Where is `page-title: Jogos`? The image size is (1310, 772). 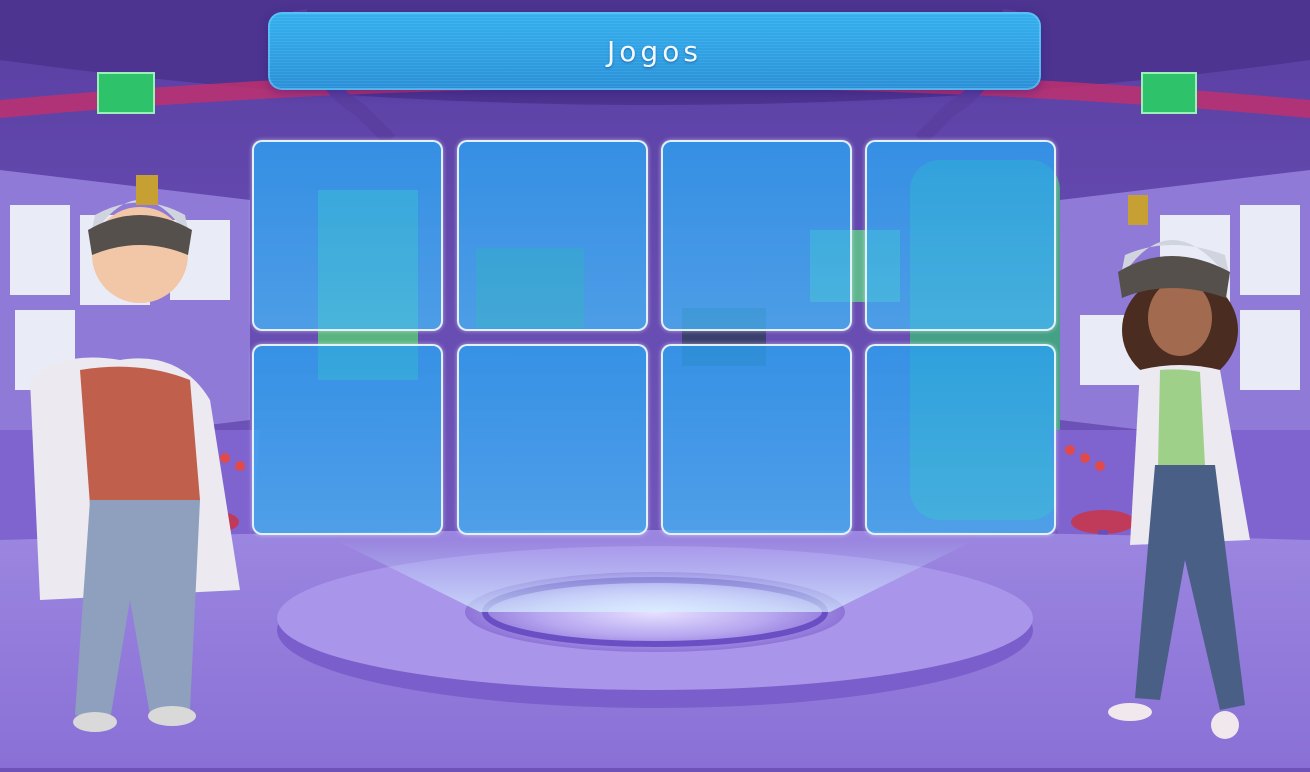
page-title: Jogos is located at coordinates (654, 51).